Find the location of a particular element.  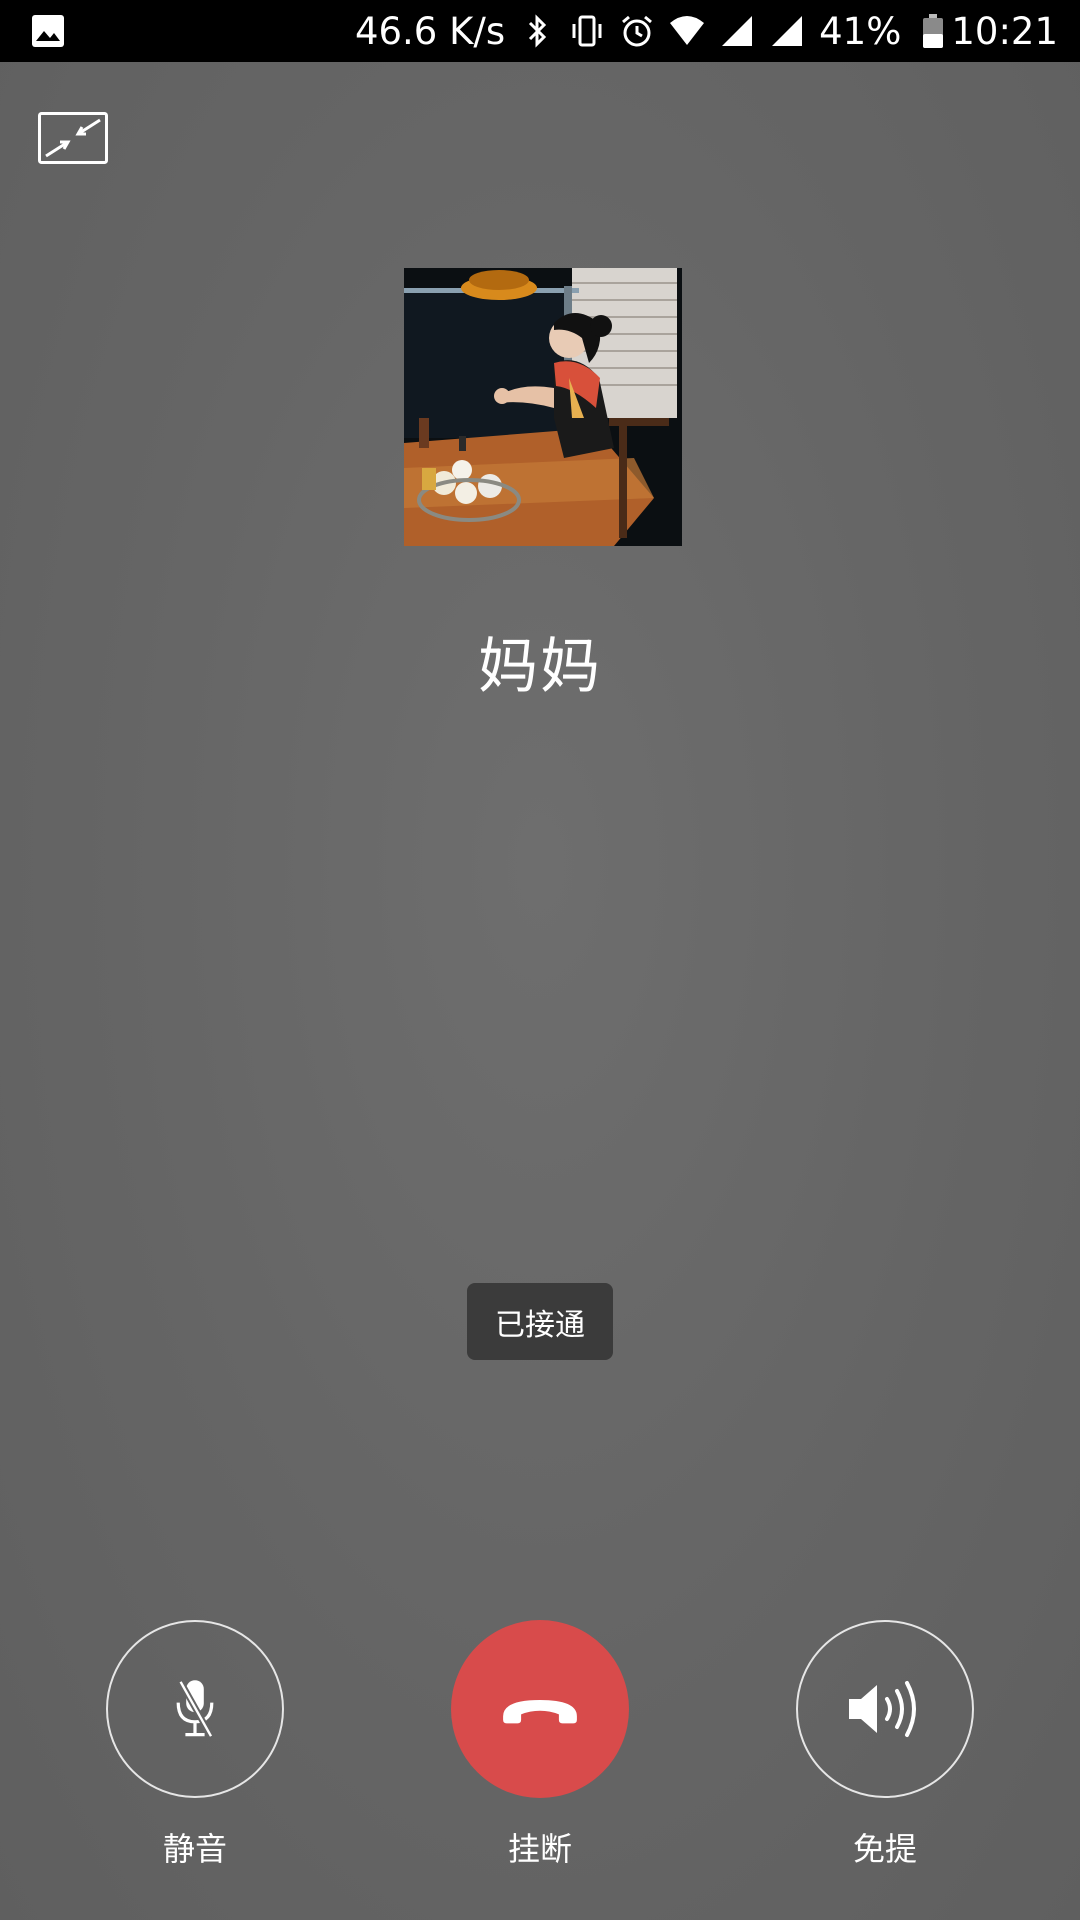

status-bar-right: 46.6 K/s 41% 10:21 is located at coordinates (706, 31).